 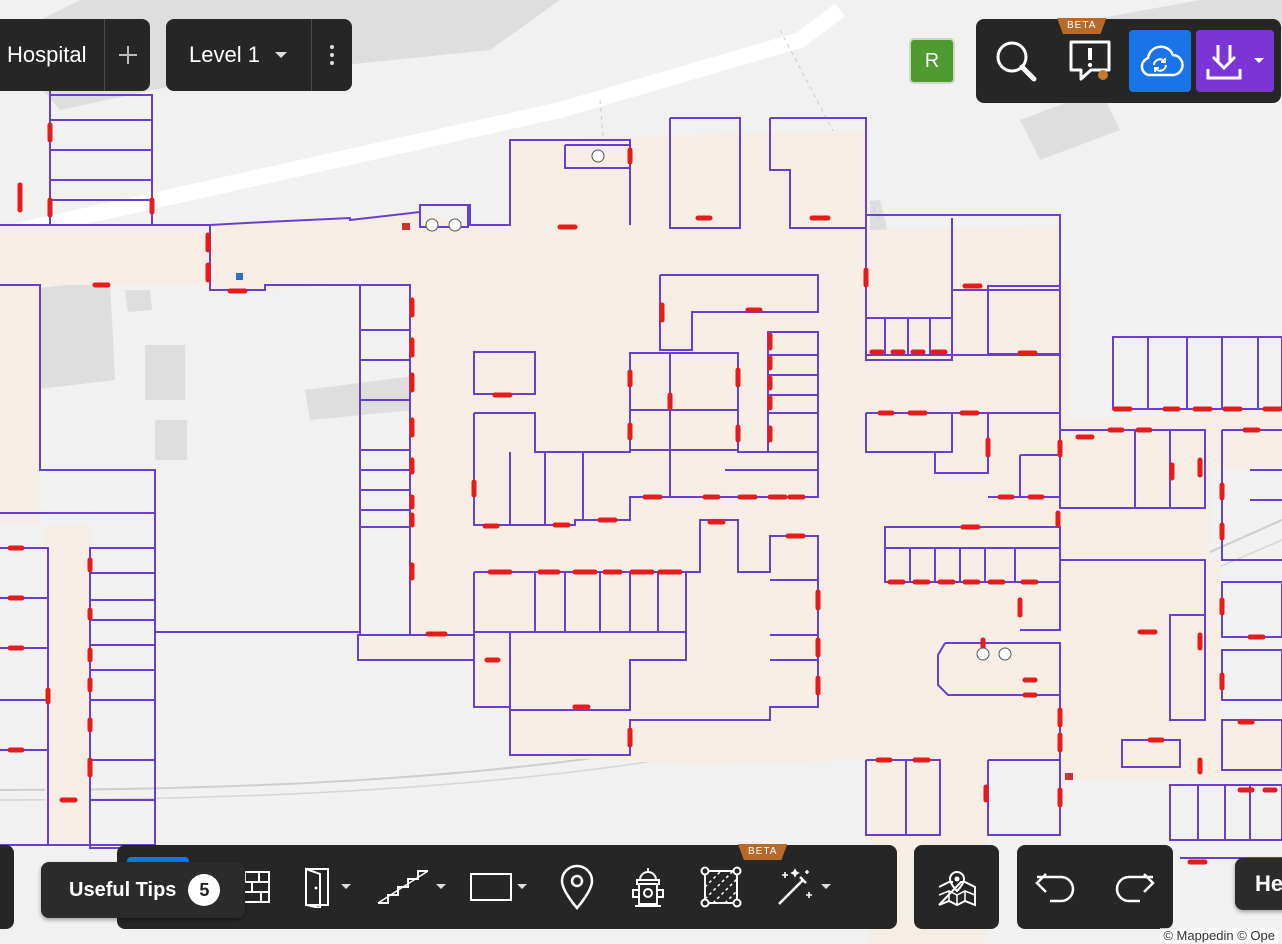 I want to click on redo-icon, so click(x=1135, y=888).